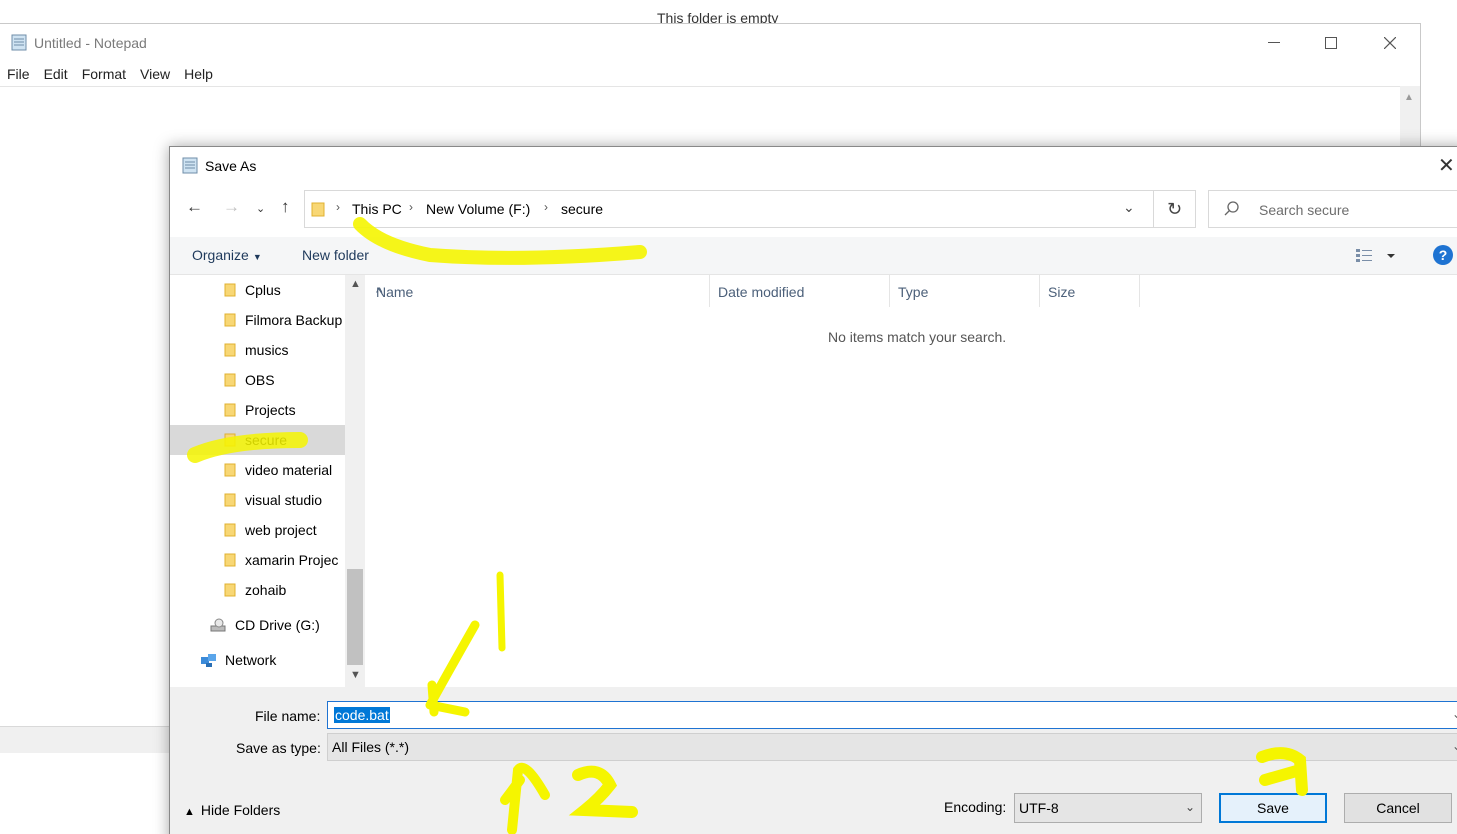  What do you see at coordinates (377, 209) in the screenshot?
I see `breadcrumb-this-pc: This PC` at bounding box center [377, 209].